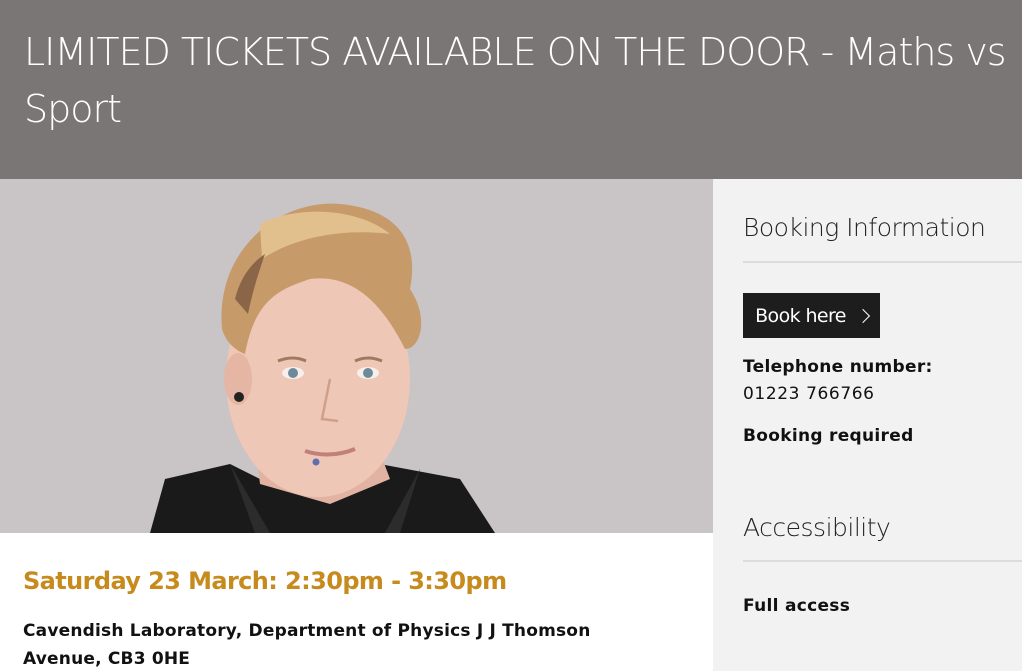 This screenshot has height=671, width=1022. I want to click on booking-information-heading: Booking Information, so click(864, 227).